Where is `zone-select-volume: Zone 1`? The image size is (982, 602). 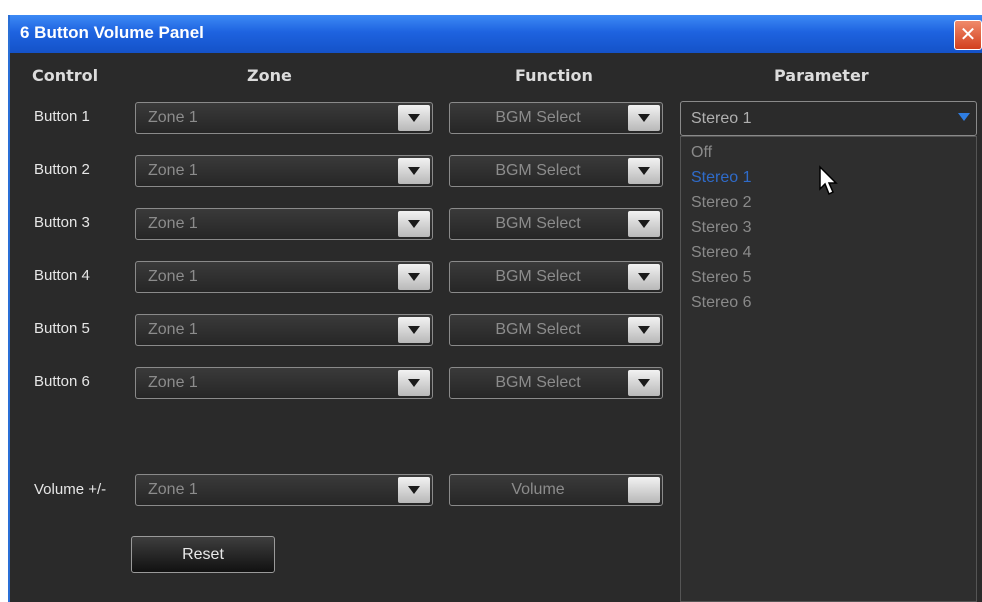 zone-select-volume: Zone 1 is located at coordinates (284, 490).